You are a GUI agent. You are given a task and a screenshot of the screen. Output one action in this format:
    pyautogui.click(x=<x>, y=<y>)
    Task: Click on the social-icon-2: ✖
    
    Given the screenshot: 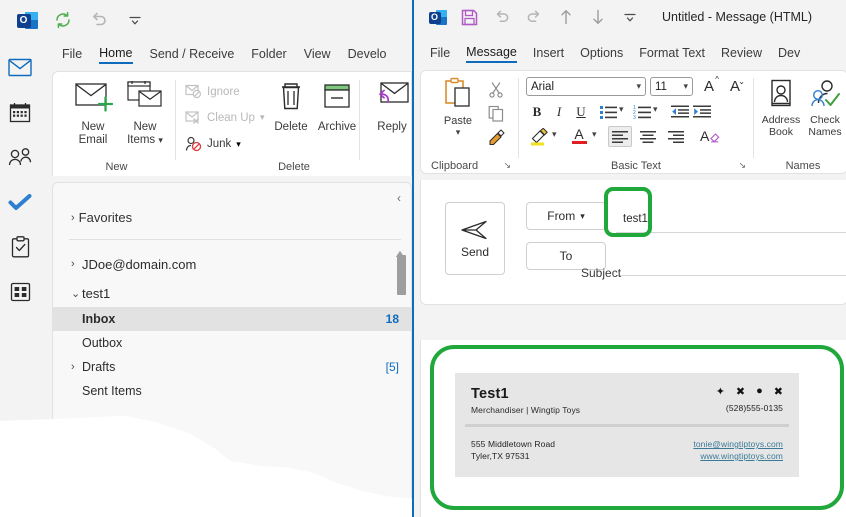 What is the action you would take?
    pyautogui.click(x=740, y=391)
    